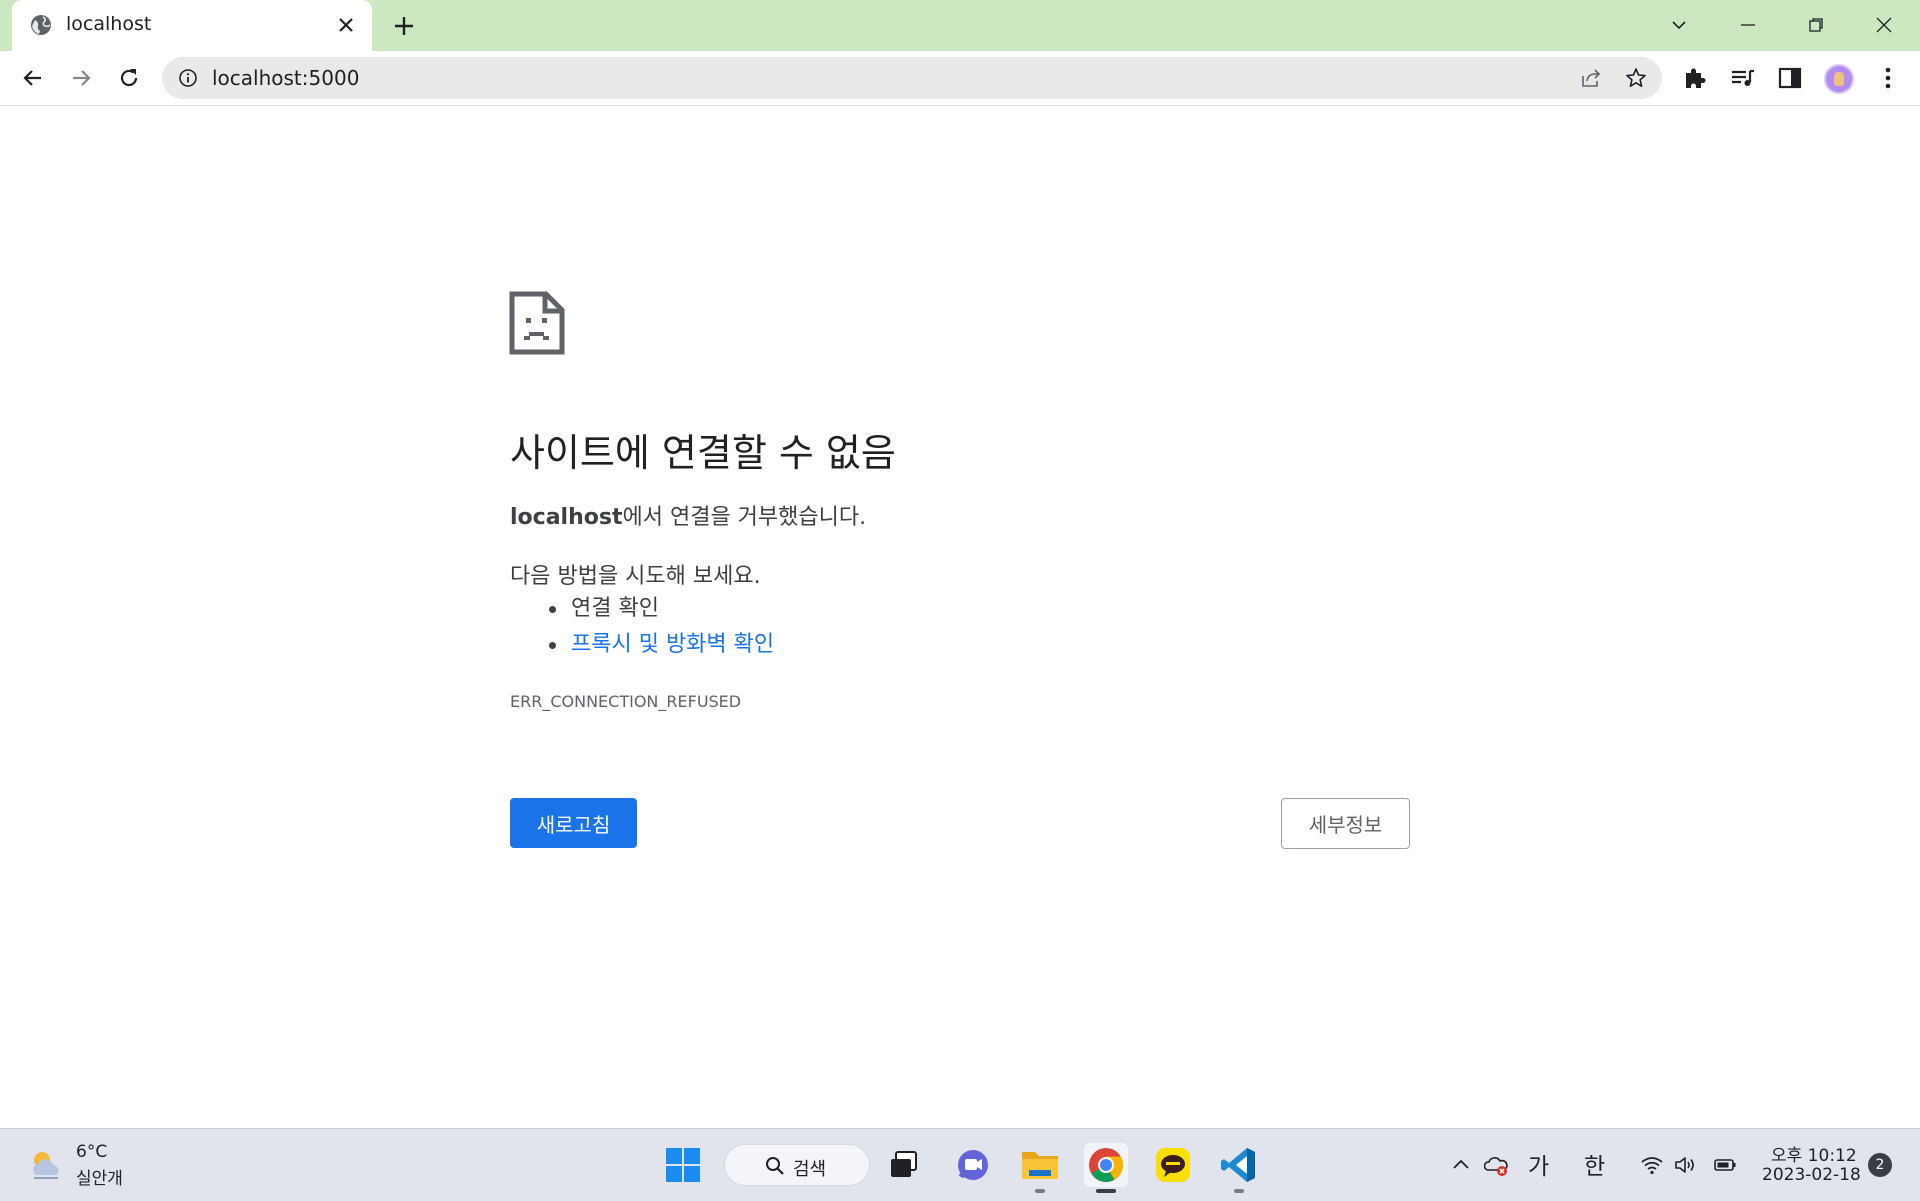  Describe the element at coordinates (41, 25) in the screenshot. I see `globe-icon` at that location.